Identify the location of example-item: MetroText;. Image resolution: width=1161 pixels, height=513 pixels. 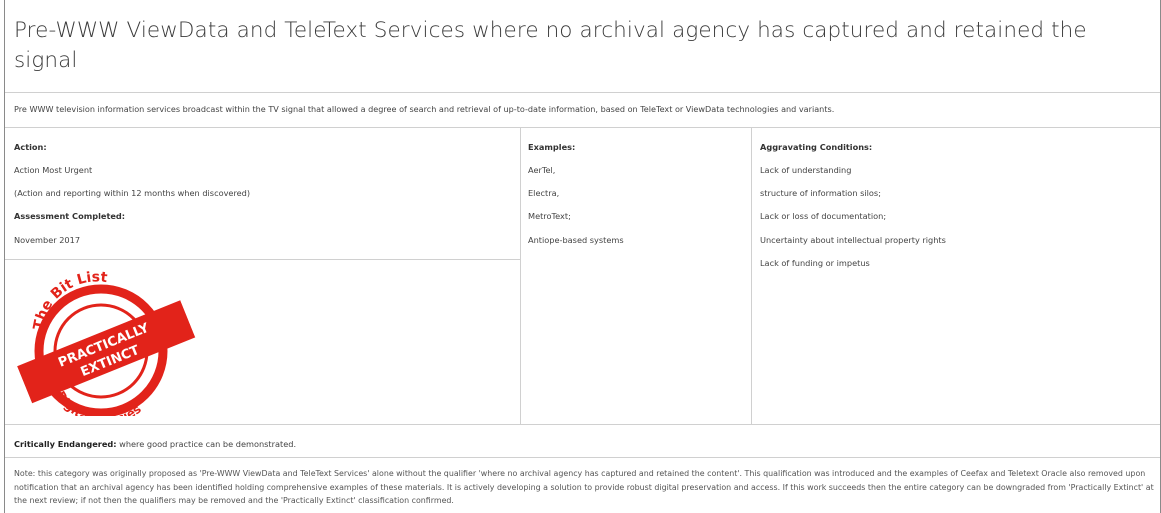
(549, 216).